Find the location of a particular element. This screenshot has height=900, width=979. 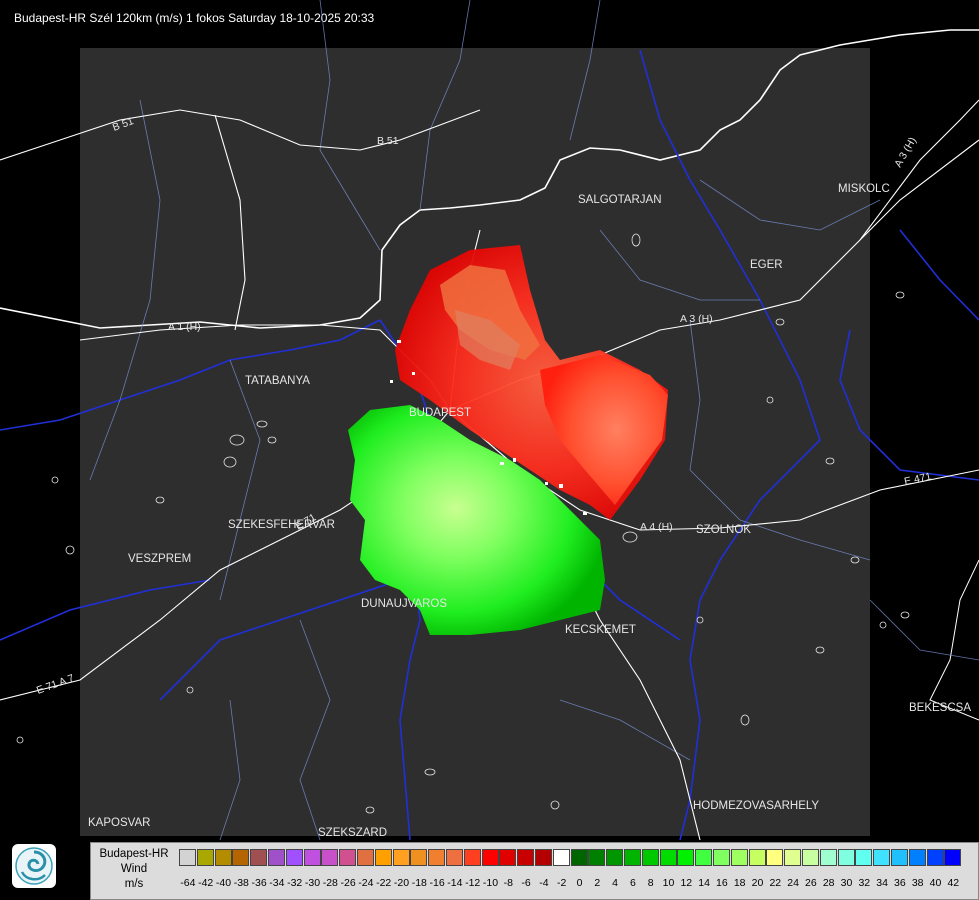

legend-tick-label: 16 is located at coordinates (722, 883).